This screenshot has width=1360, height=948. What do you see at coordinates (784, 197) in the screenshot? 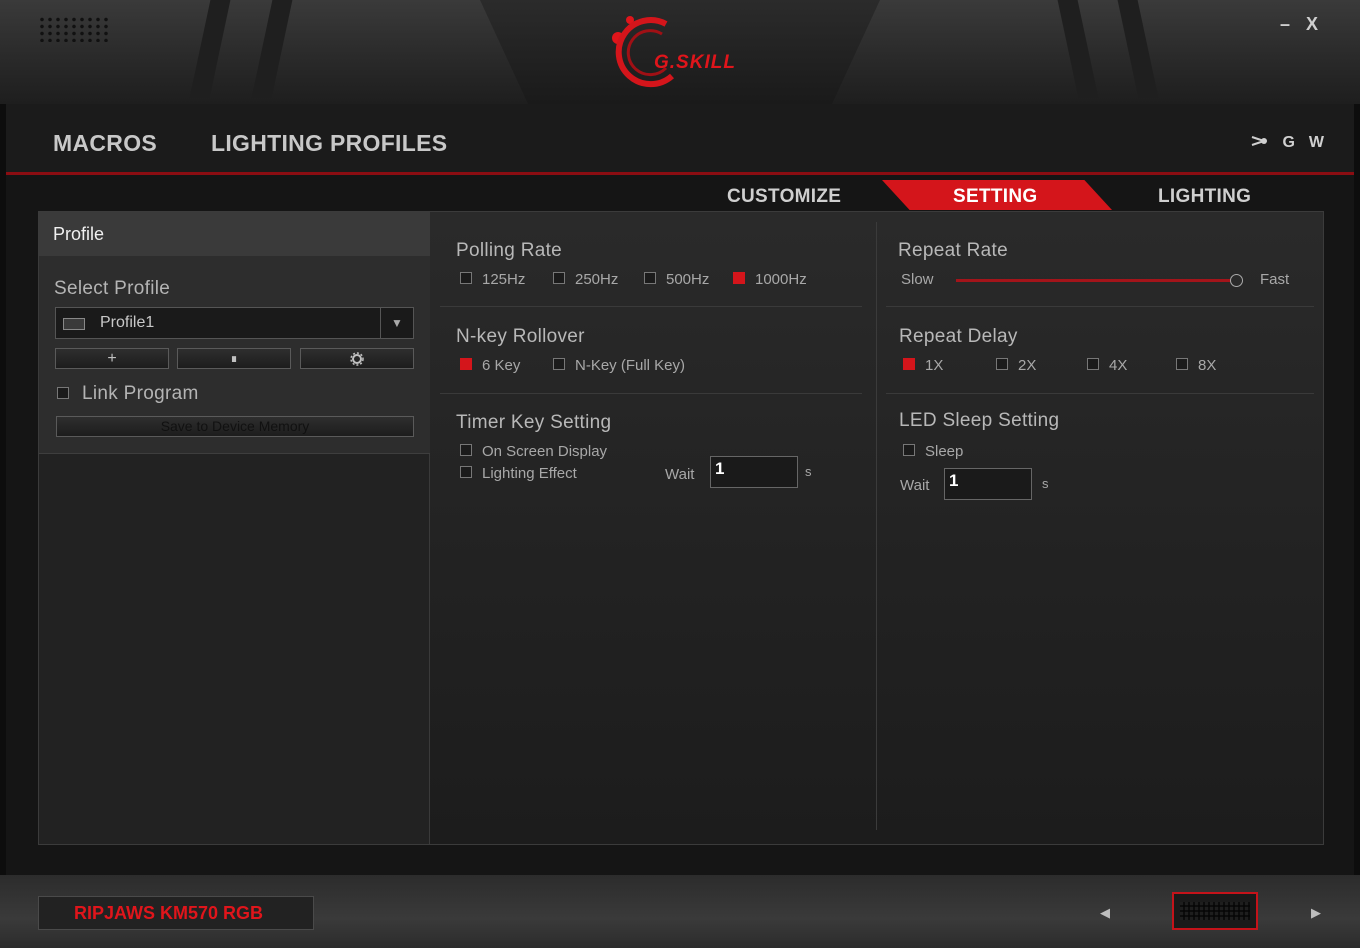
I see `tab-customize: CUSTOMIZE` at bounding box center [784, 197].